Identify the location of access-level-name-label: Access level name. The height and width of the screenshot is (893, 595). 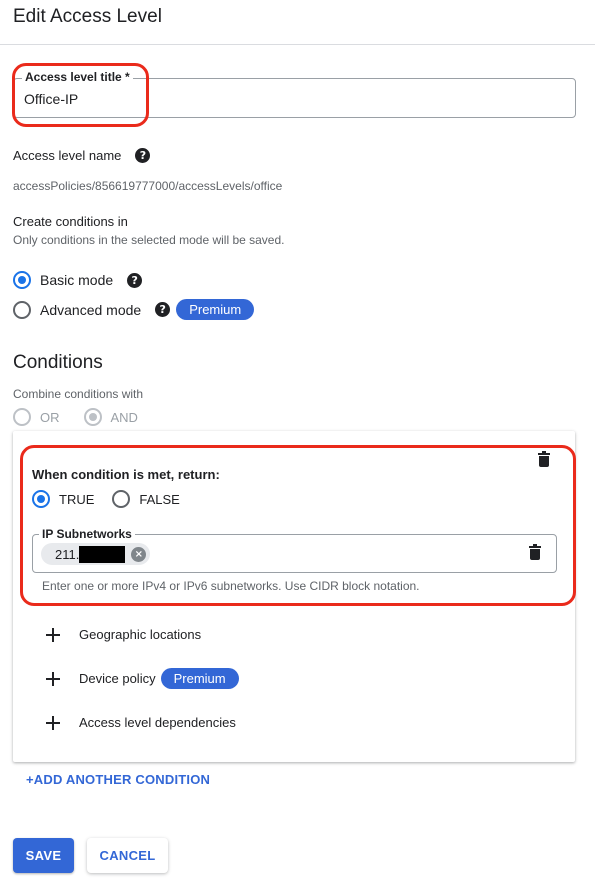
(67, 155).